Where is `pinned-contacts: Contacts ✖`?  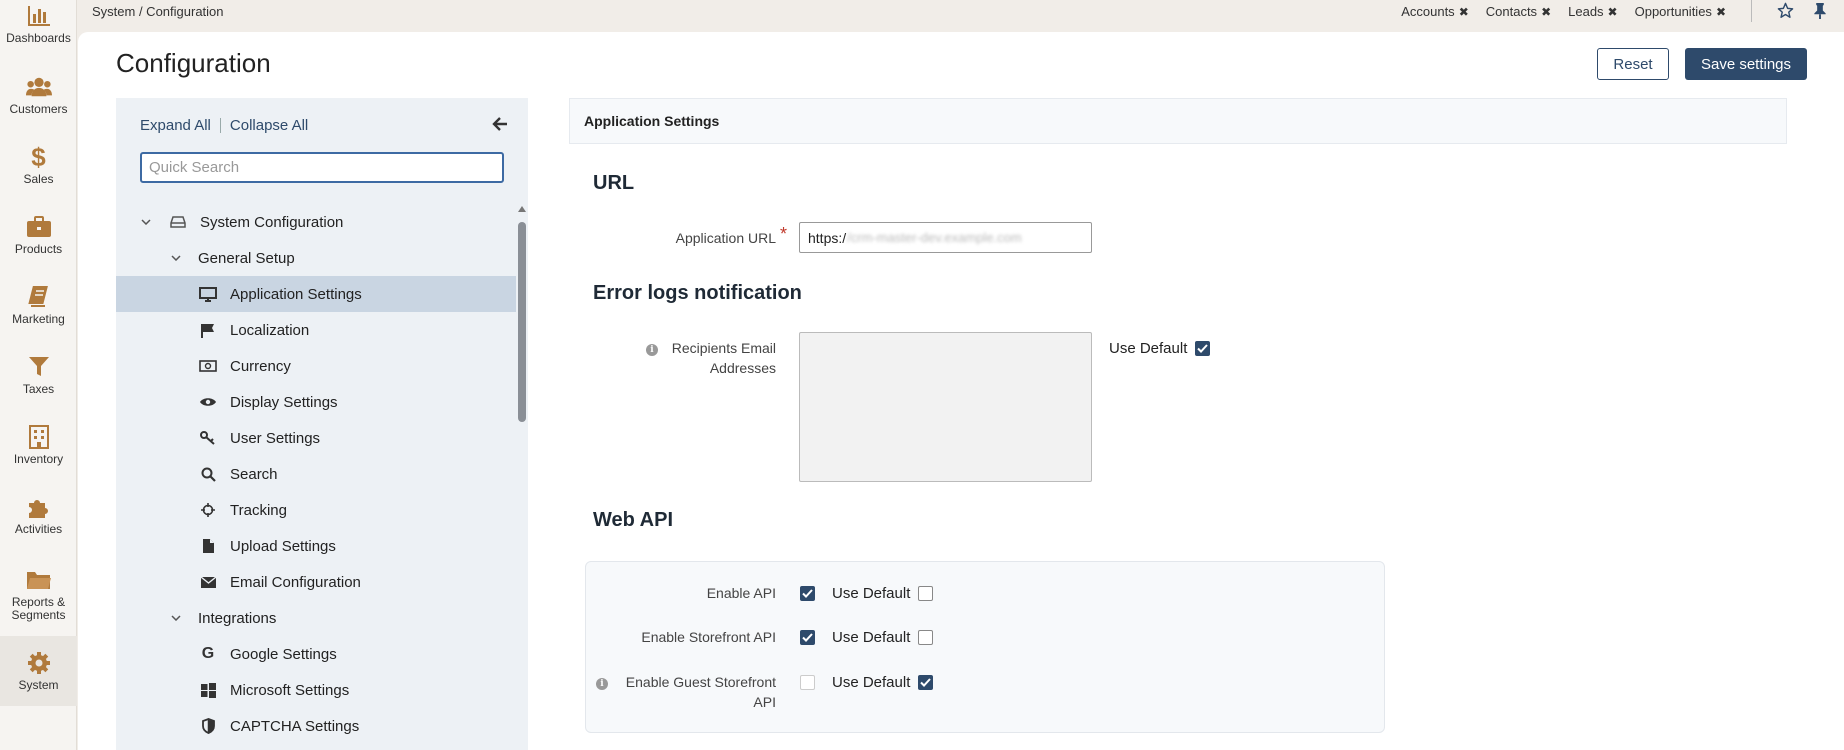 pinned-contacts: Contacts ✖ is located at coordinates (1518, 11).